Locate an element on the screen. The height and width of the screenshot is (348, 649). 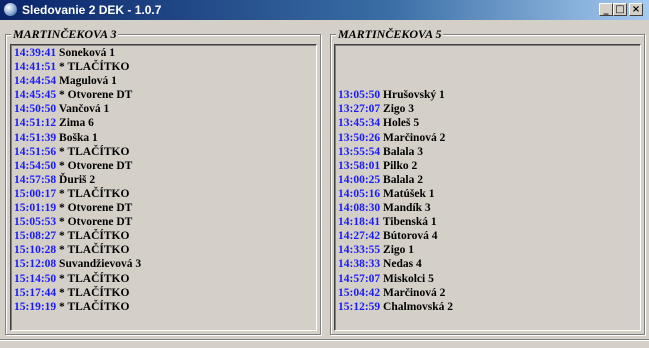
log-row: 15:05:53 * Otvorene DT is located at coordinates (164, 222).